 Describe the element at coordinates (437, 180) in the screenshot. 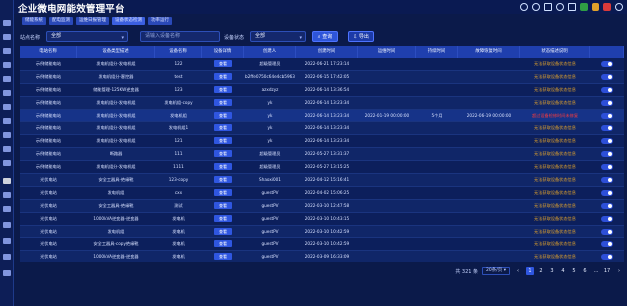

I see `cell-dur` at that location.